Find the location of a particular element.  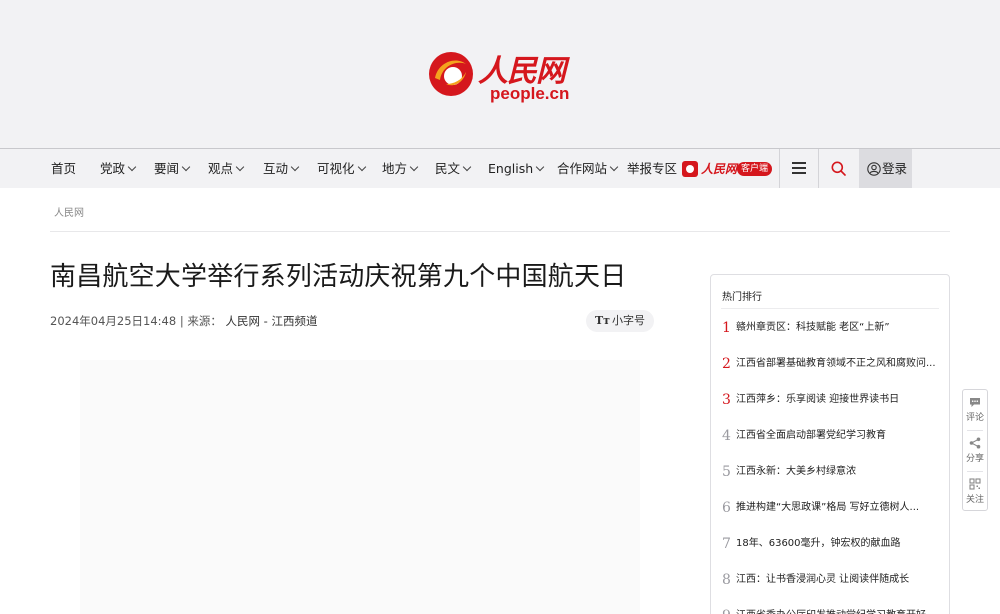

hot-ranking-item: 5 江西永新：大美乡村绿意浓 is located at coordinates (834, 472).